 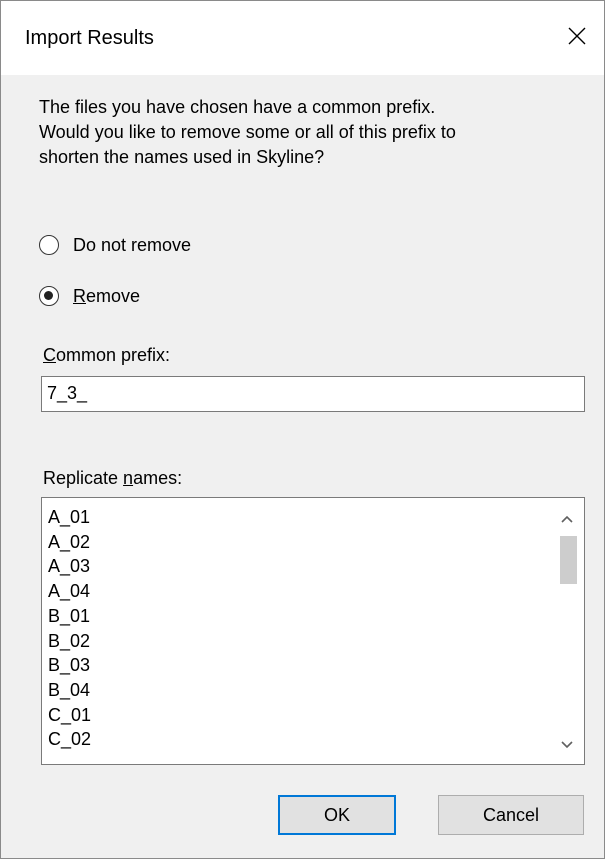 I want to click on list-item: A_02, so click(x=69, y=542).